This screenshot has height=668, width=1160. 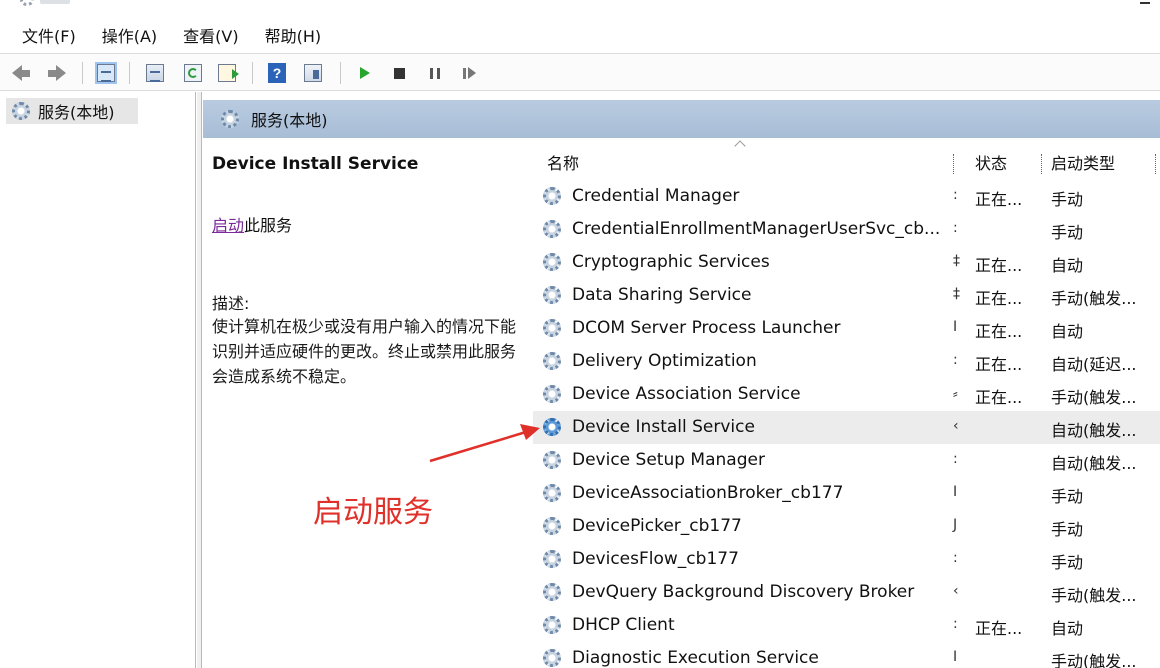 I want to click on pause-service-button, so click(x=435, y=73).